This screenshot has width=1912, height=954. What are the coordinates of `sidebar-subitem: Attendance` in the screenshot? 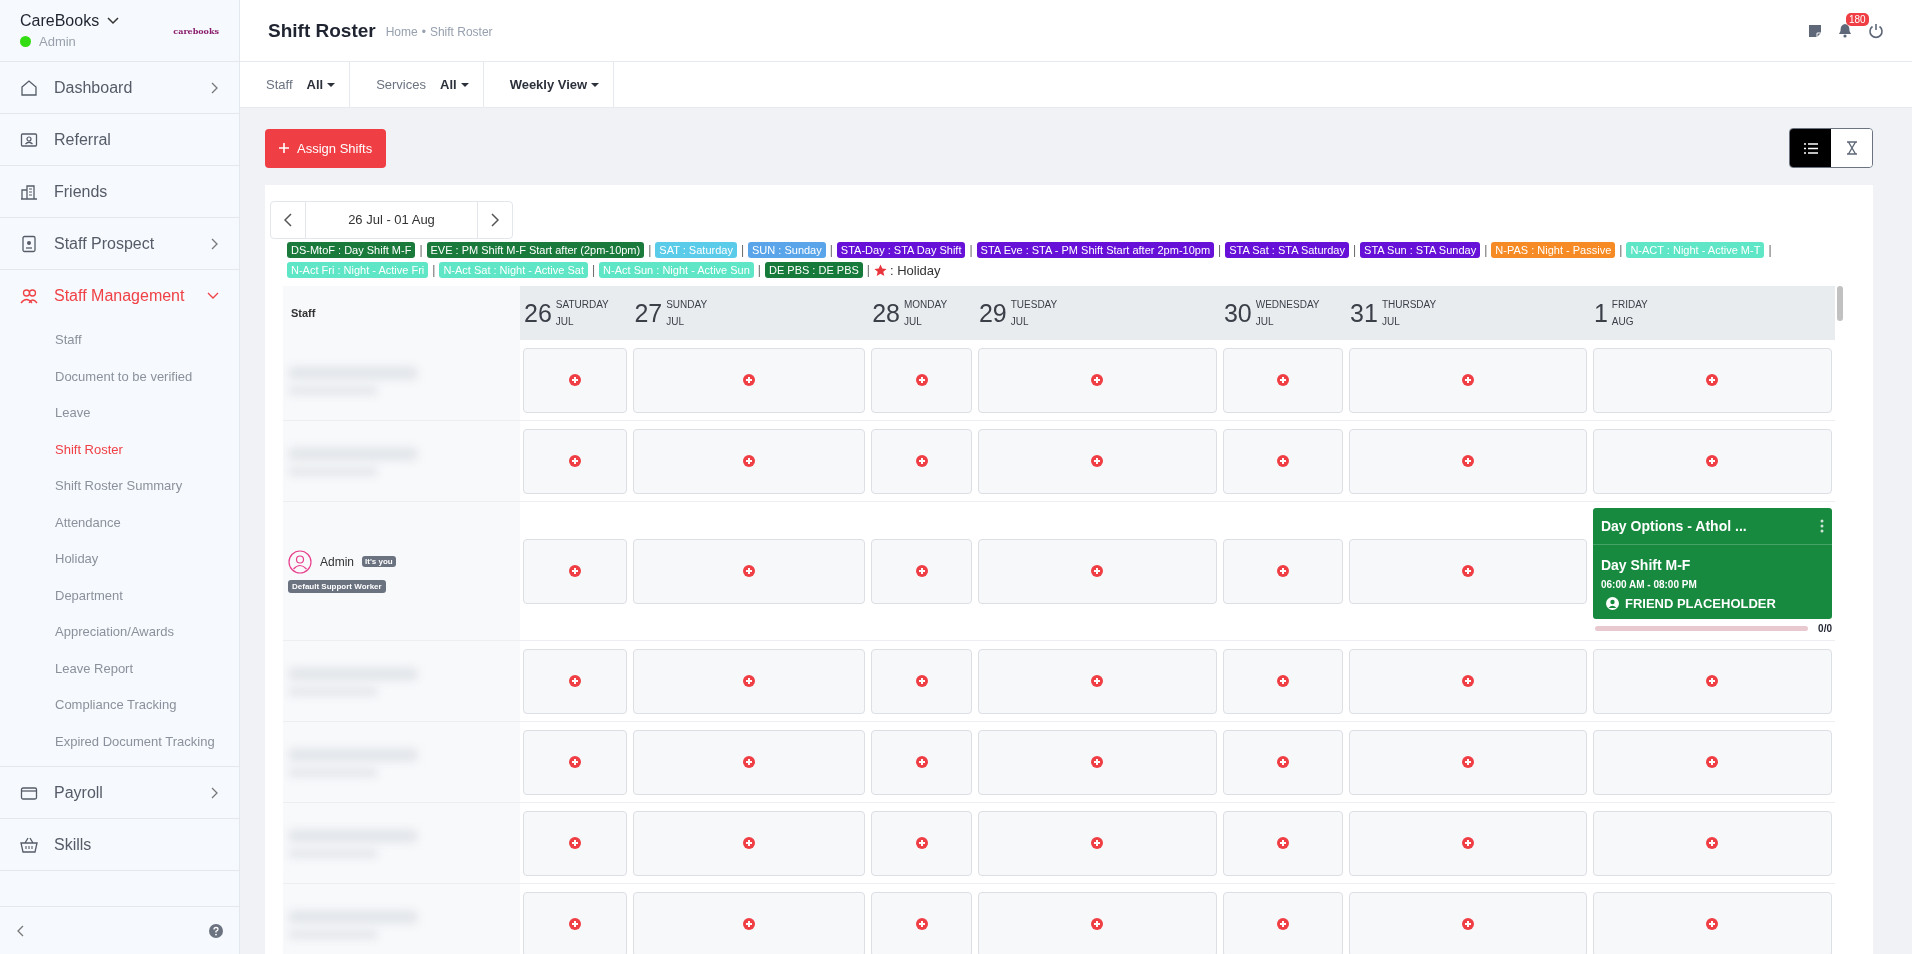 It's located at (119, 522).